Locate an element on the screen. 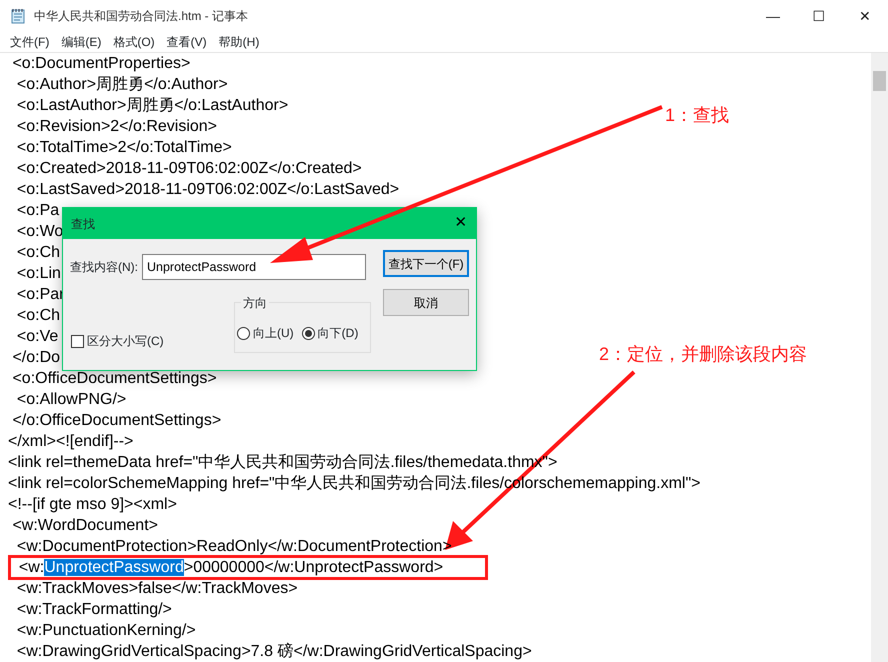 The width and height of the screenshot is (888, 662). code-line: <o:OfficeDocumentSettings> is located at coordinates (114, 379).